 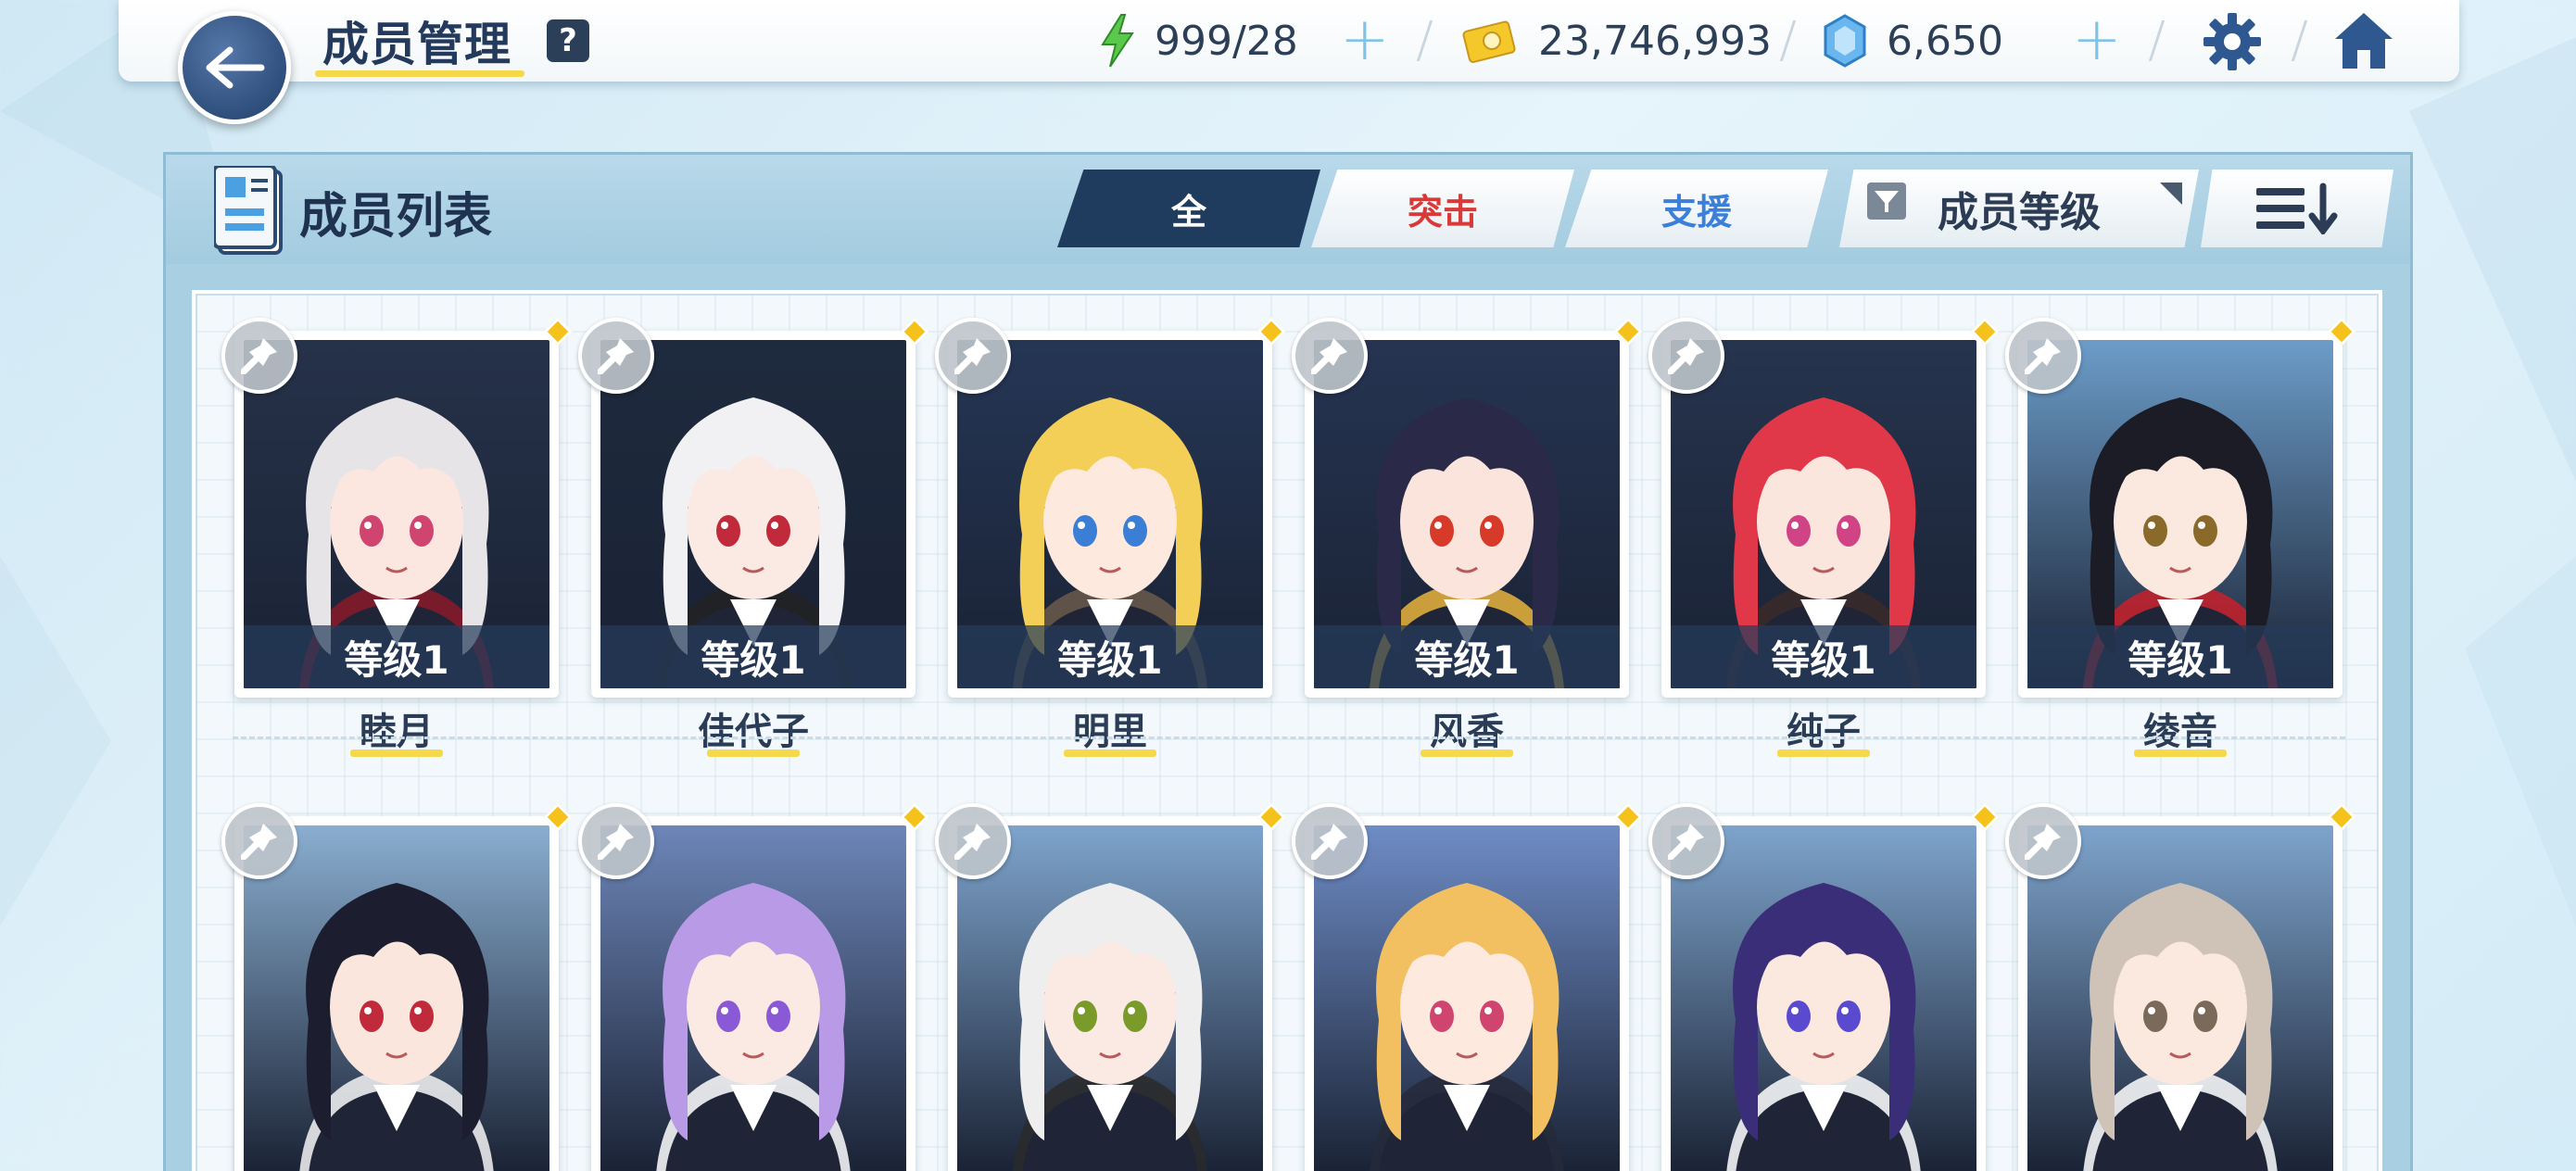 What do you see at coordinates (1845, 41) in the screenshot?
I see `pyroxene-icon` at bounding box center [1845, 41].